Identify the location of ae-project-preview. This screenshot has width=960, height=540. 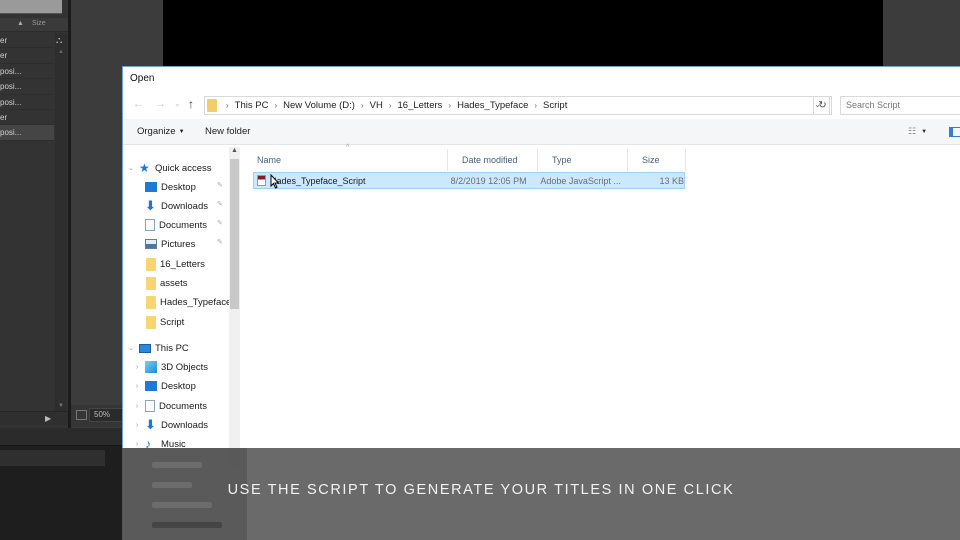
(31, 7).